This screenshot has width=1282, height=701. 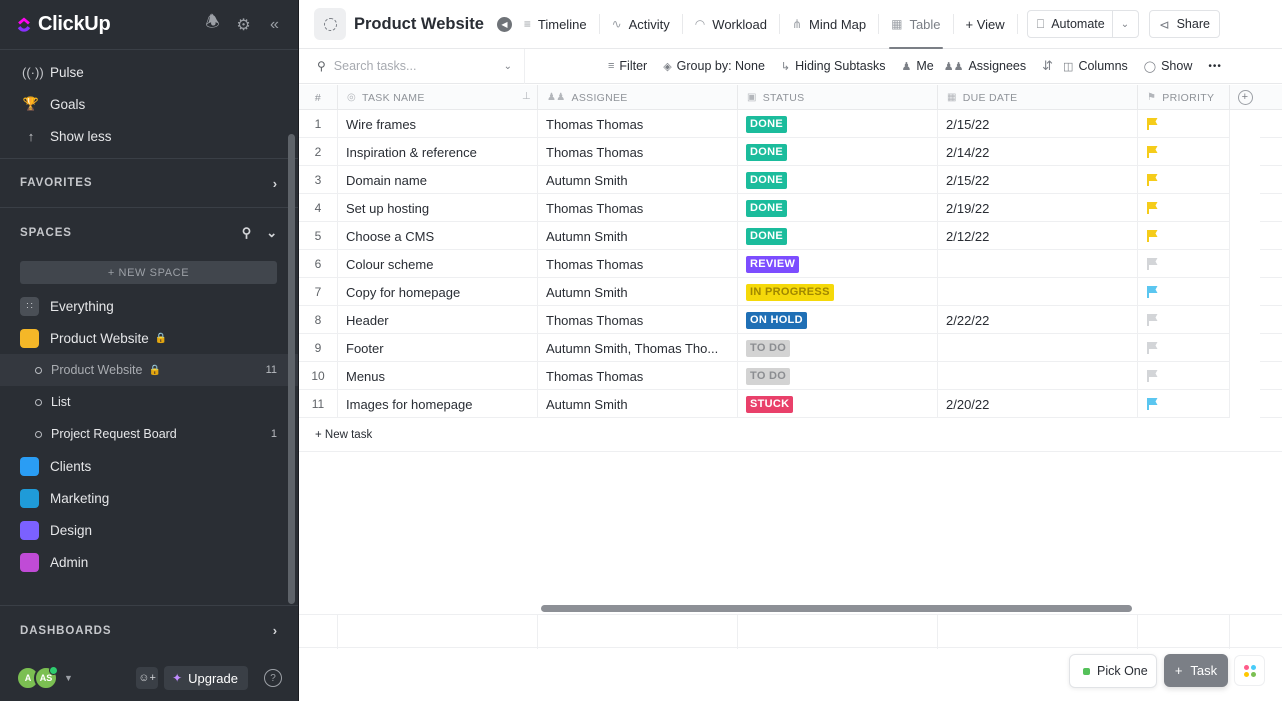 I want to click on collapse-left-icon: ◀, so click(x=504, y=24).